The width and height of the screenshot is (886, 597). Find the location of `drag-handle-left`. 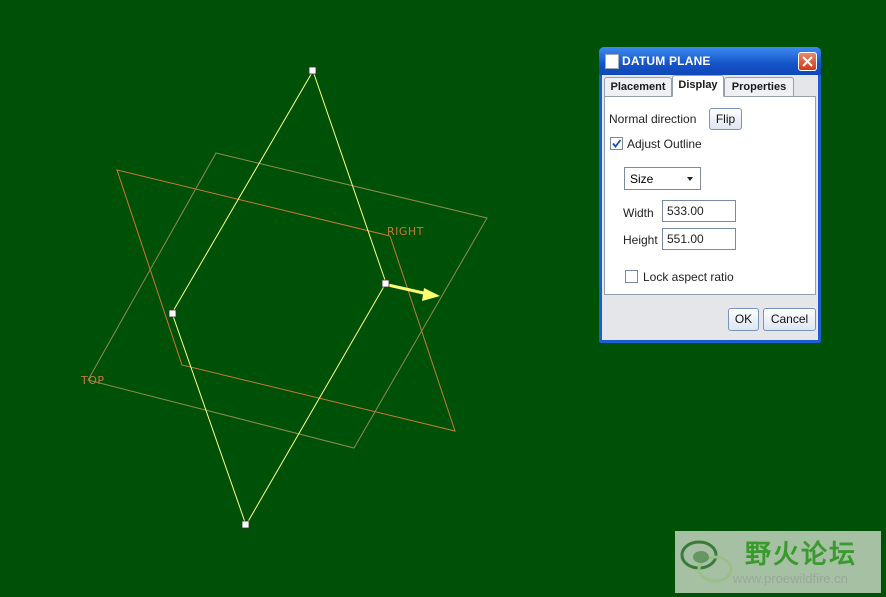

drag-handle-left is located at coordinates (172, 313).